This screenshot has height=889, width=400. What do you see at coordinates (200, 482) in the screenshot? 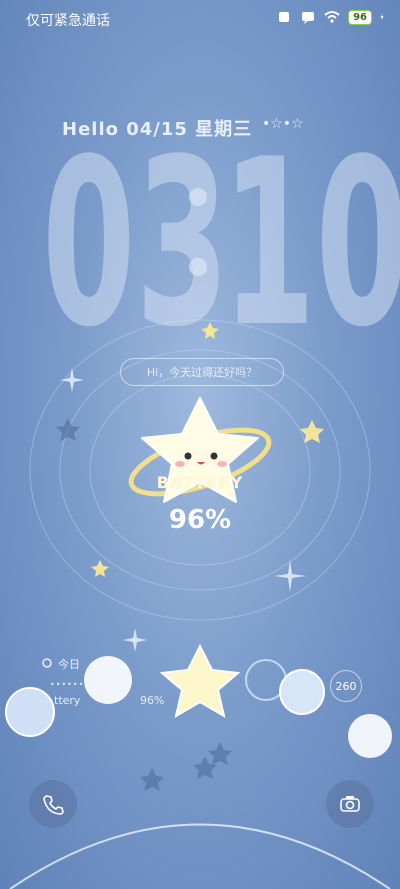
I see `battery-widget-label: BATTERY` at bounding box center [200, 482].